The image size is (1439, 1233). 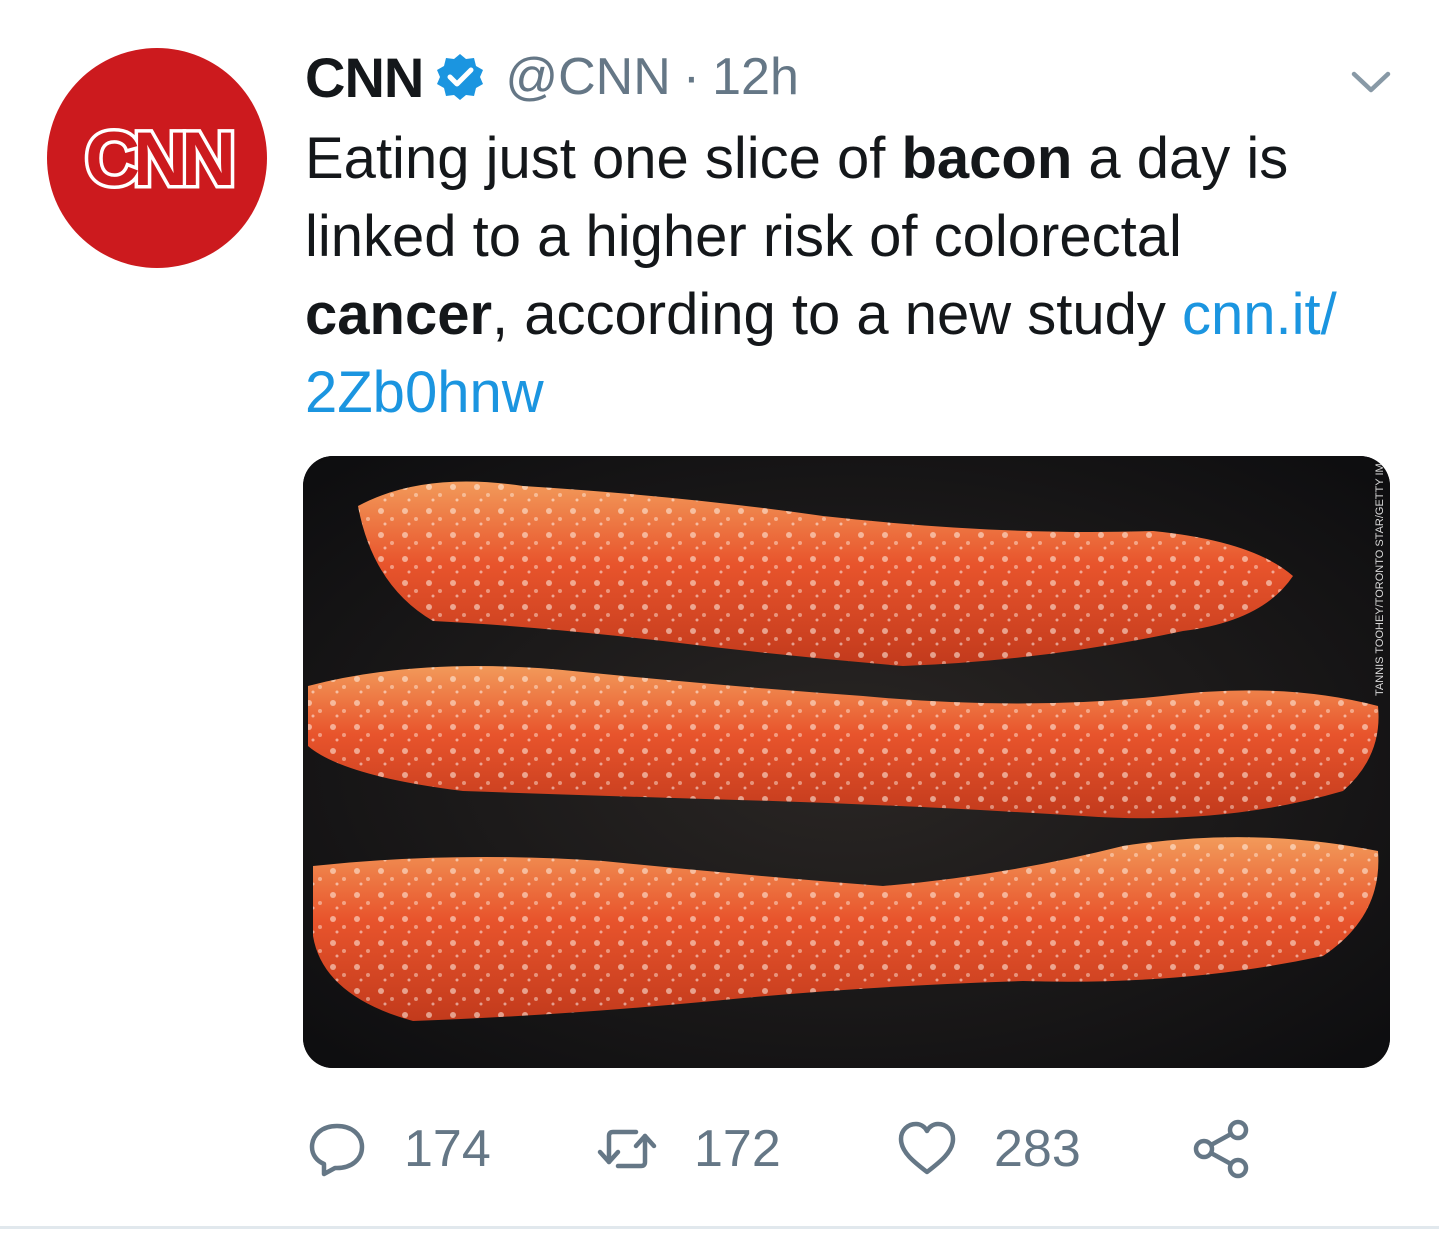 I want to click on action-bar: 174 172 283, so click(x=800, y=1150).